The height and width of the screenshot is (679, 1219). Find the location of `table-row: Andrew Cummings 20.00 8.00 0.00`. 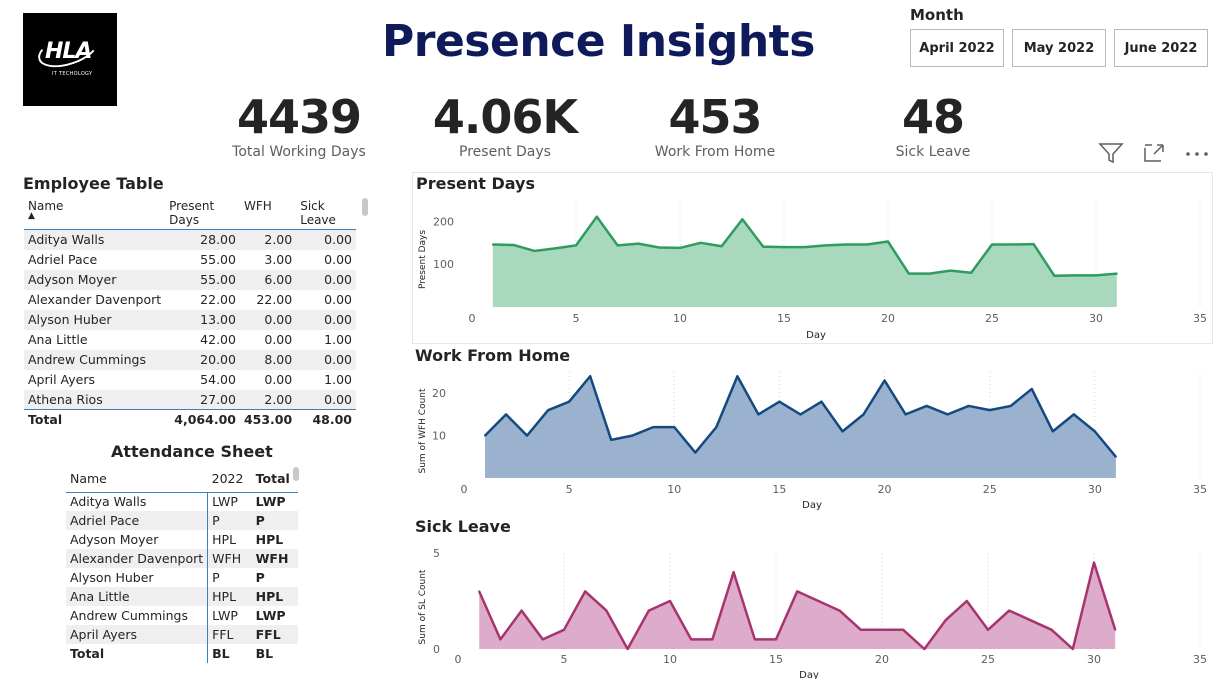

table-row: Andrew Cummings 20.00 8.00 0.00 is located at coordinates (190, 359).